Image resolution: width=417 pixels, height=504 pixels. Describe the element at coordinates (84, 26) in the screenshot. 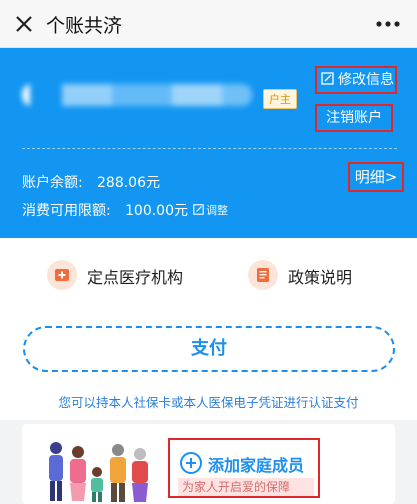

I see `page-title: 个账共济` at that location.